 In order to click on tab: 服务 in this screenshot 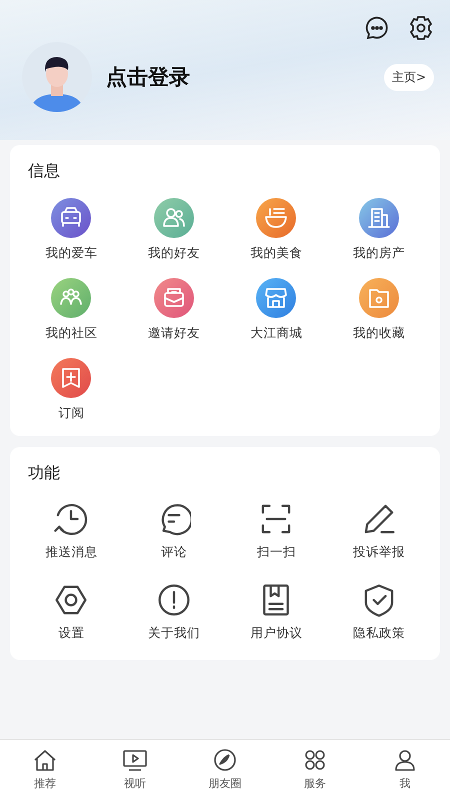, I will do `click(315, 770)`.